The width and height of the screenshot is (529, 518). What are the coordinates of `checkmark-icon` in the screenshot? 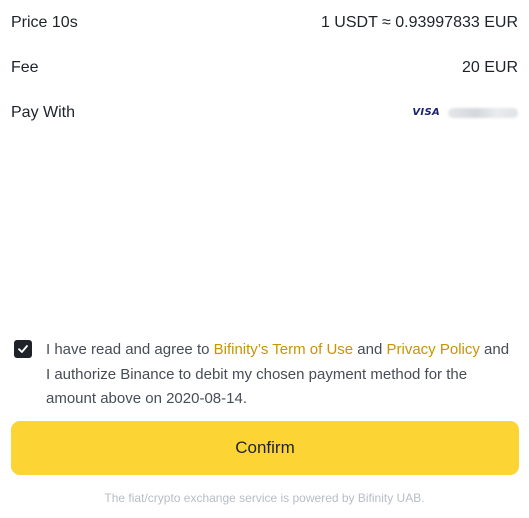 It's located at (23, 349).